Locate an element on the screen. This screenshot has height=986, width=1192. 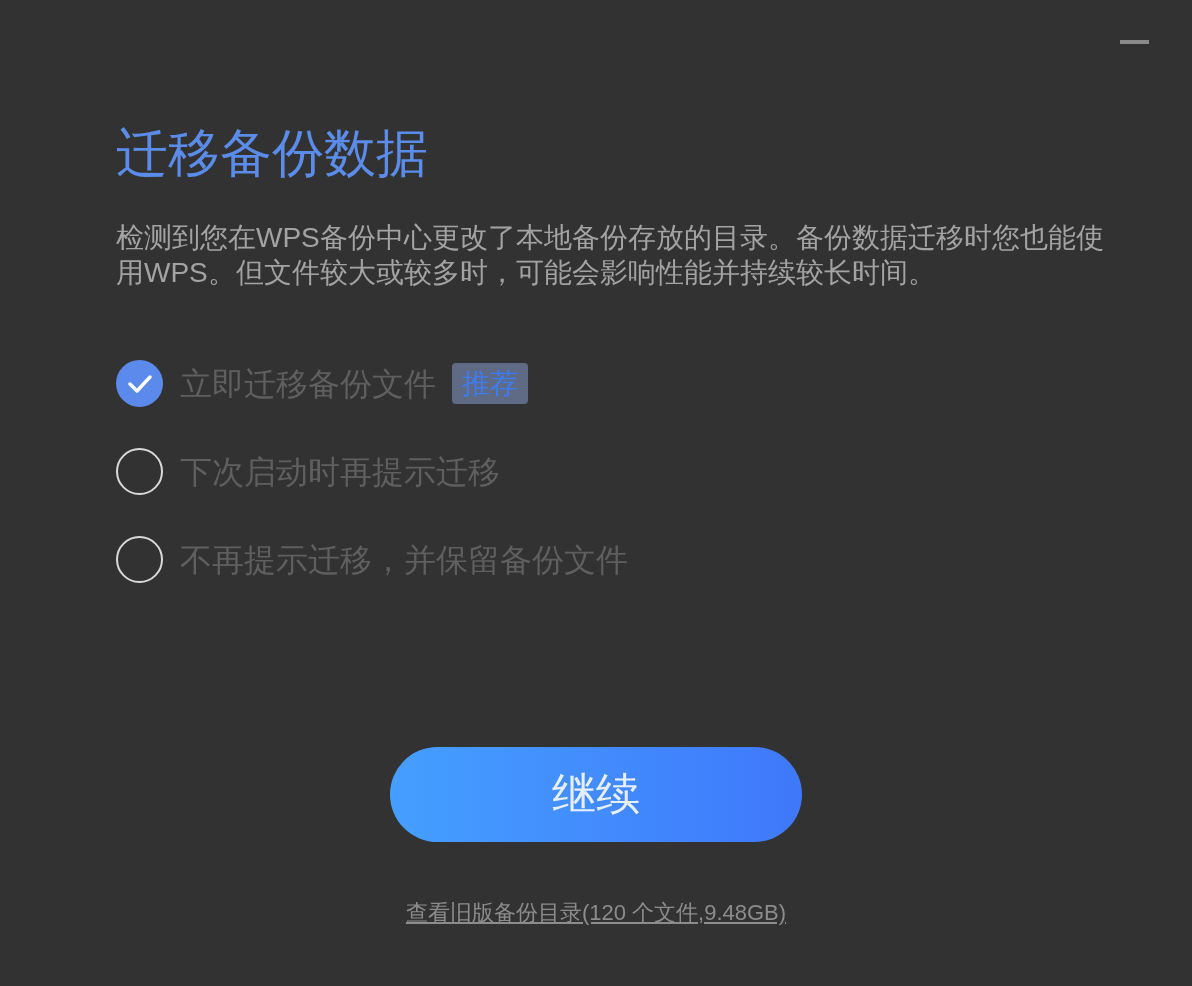
old-backup-link: 查看旧版备份目录(120 个文件,9.48GB) is located at coordinates (596, 913).